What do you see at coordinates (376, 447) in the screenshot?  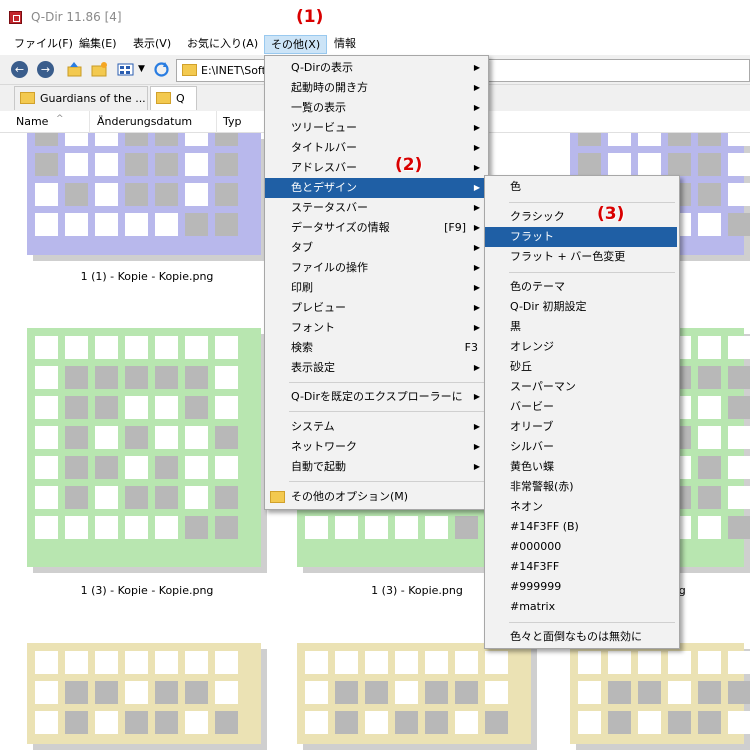 I see `menu-item-network: ネットワーク ▶` at bounding box center [376, 447].